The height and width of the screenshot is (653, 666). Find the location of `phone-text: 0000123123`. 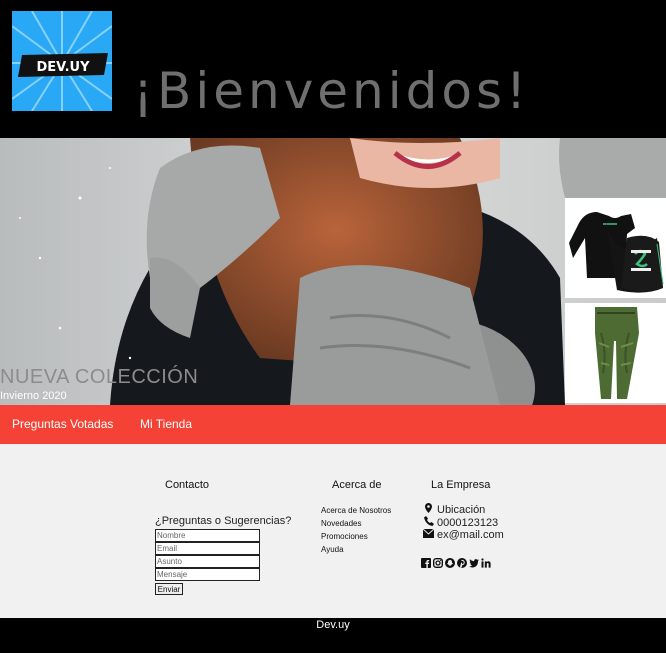

phone-text: 0000123123 is located at coordinates (468, 523).